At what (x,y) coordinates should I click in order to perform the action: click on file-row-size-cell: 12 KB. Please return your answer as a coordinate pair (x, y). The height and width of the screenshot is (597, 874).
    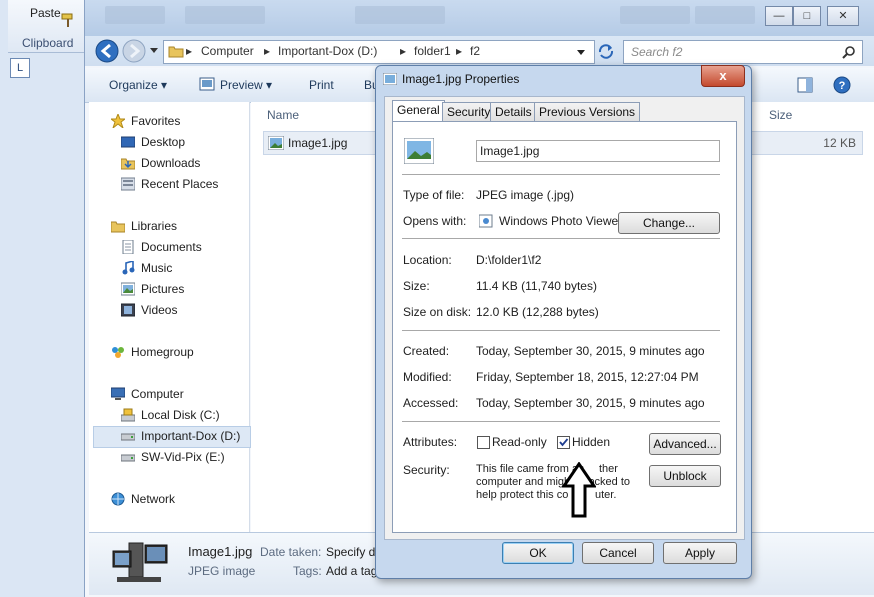
    Looking at the image, I should click on (807, 143).